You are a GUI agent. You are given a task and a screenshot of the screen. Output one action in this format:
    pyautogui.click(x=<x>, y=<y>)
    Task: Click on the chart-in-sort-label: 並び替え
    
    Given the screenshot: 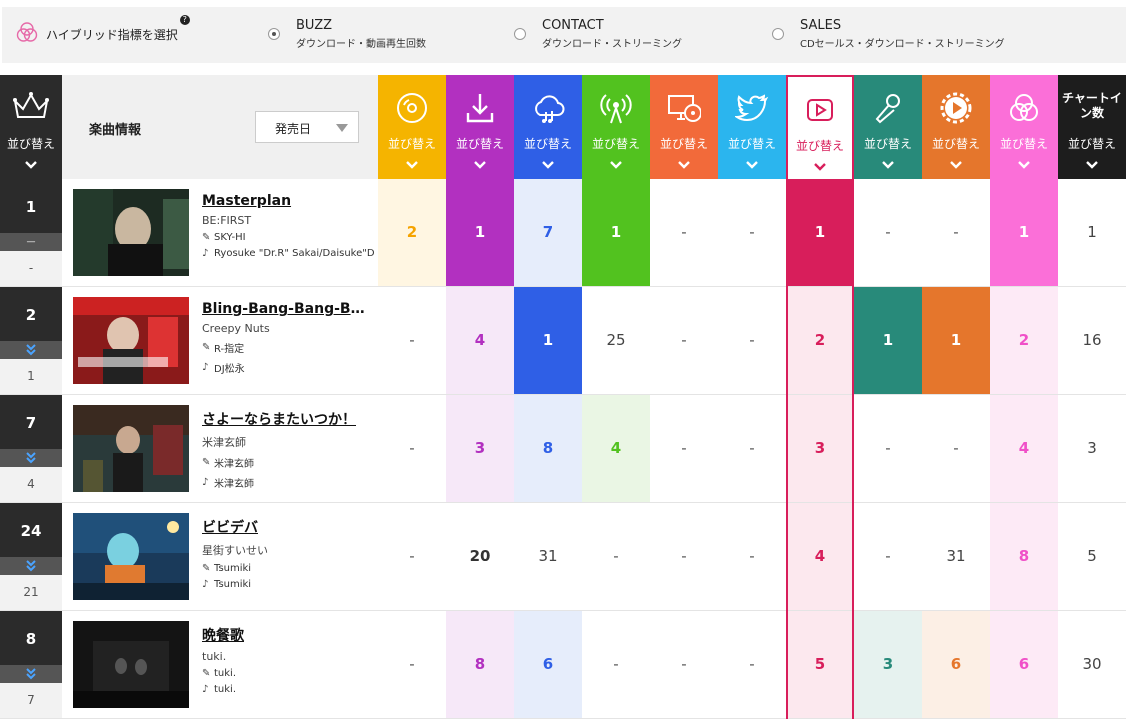 What is the action you would take?
    pyautogui.click(x=1091, y=144)
    